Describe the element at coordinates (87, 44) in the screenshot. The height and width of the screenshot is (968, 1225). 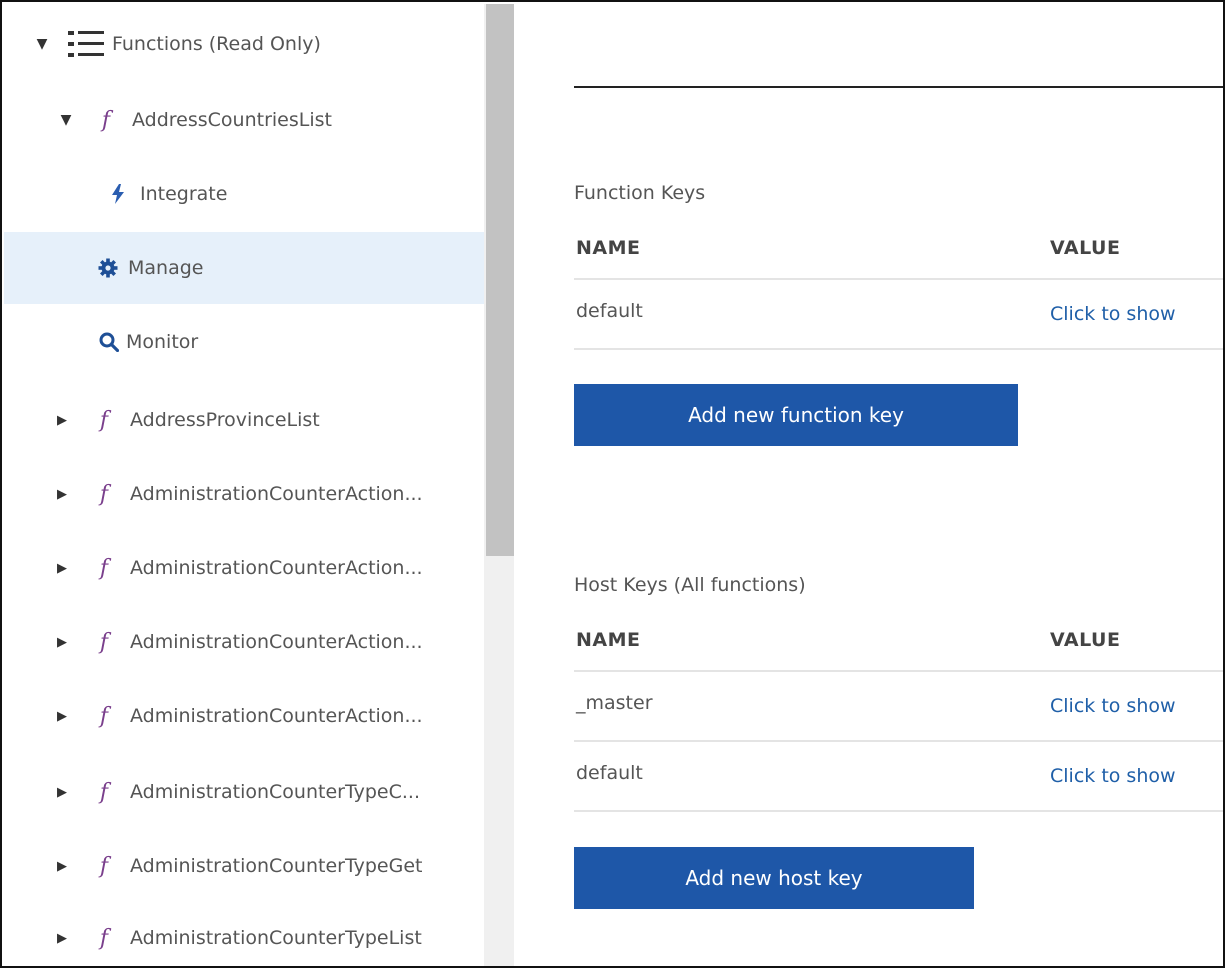
I see `list-icon` at that location.